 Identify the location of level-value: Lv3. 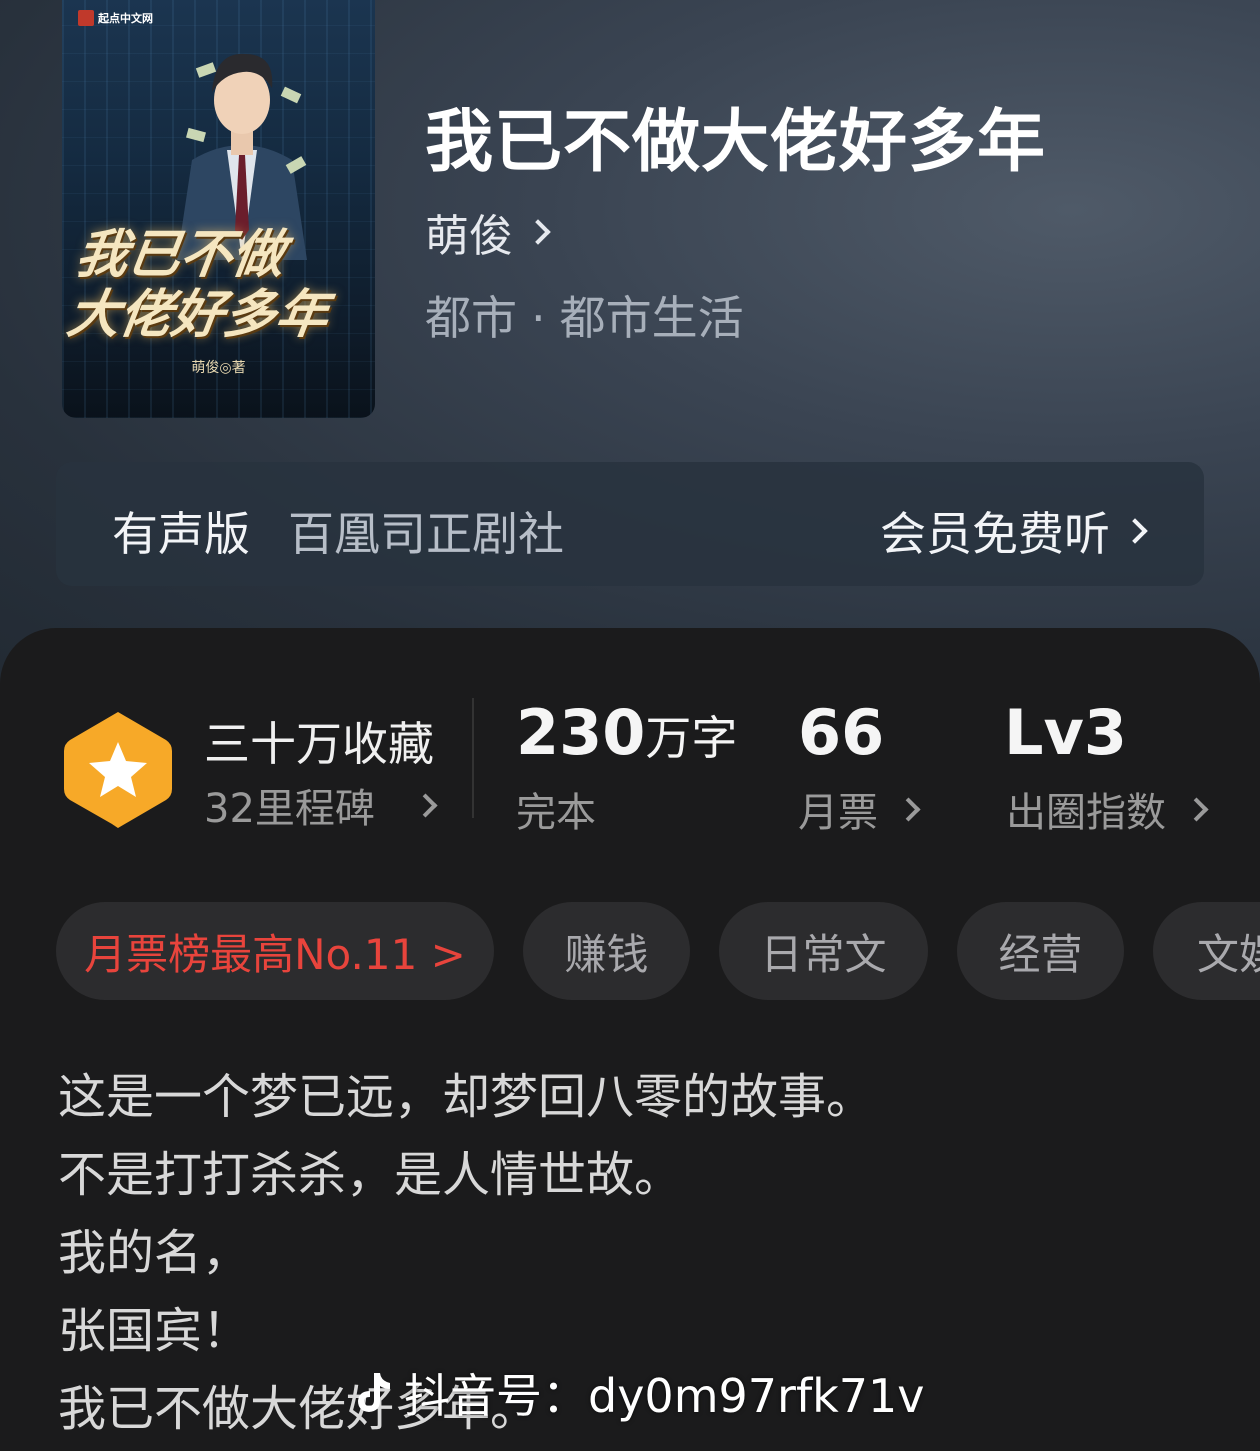
(1066, 732).